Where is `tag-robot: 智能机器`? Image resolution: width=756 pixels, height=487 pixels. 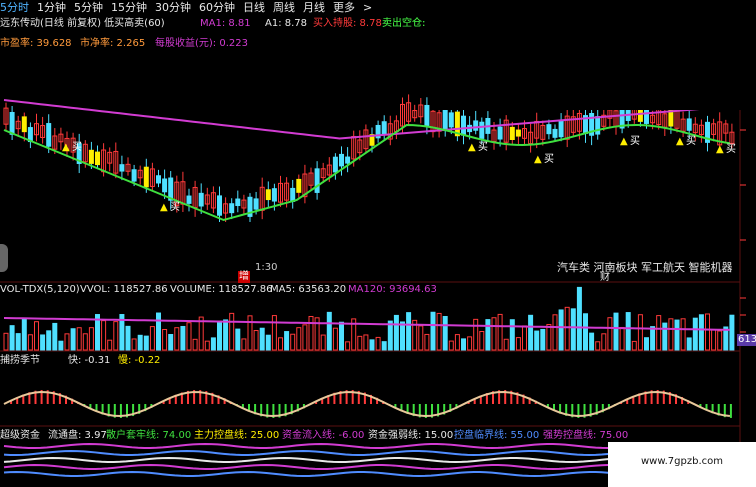 tag-robot: 智能机器 is located at coordinates (711, 267).